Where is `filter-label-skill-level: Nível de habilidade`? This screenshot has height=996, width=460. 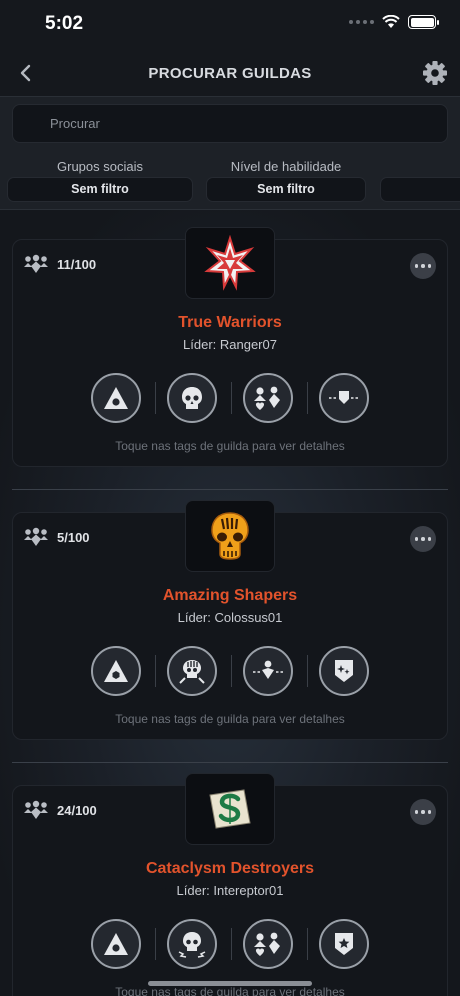 filter-label-skill-level: Nível de habilidade is located at coordinates (286, 166).